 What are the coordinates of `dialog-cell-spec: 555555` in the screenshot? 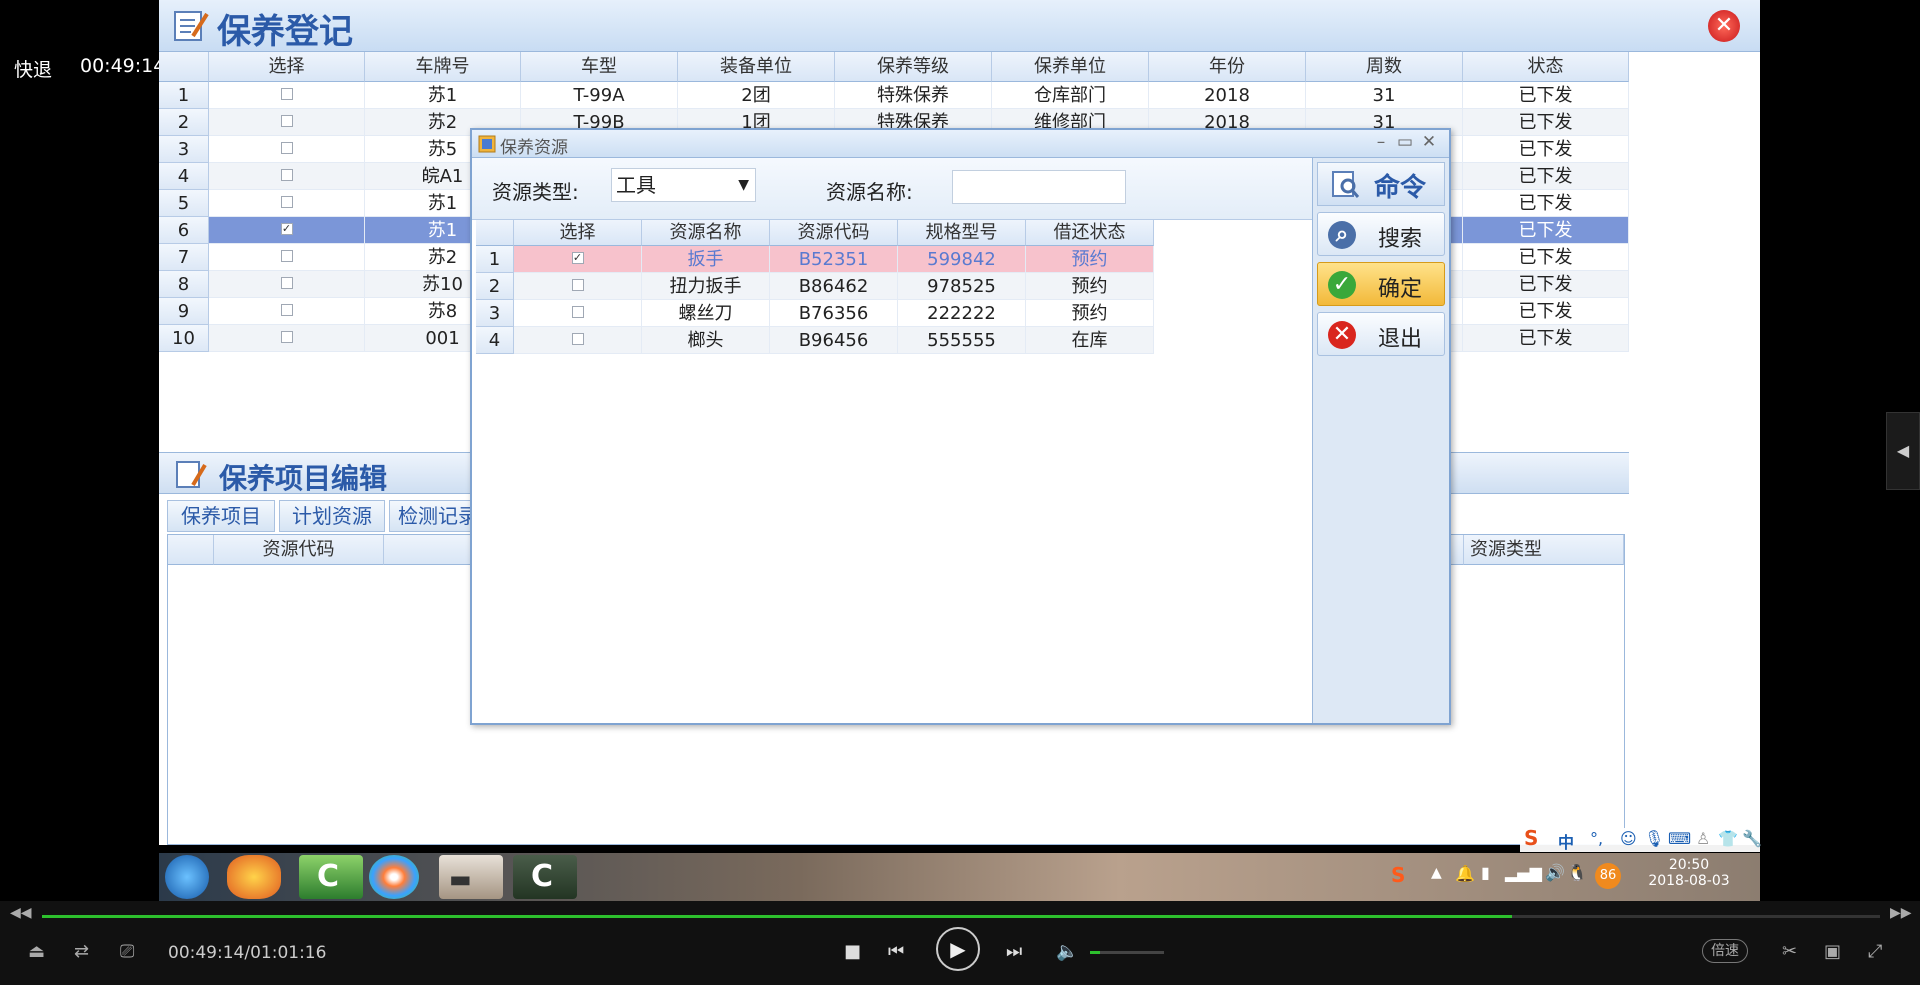 It's located at (962, 340).